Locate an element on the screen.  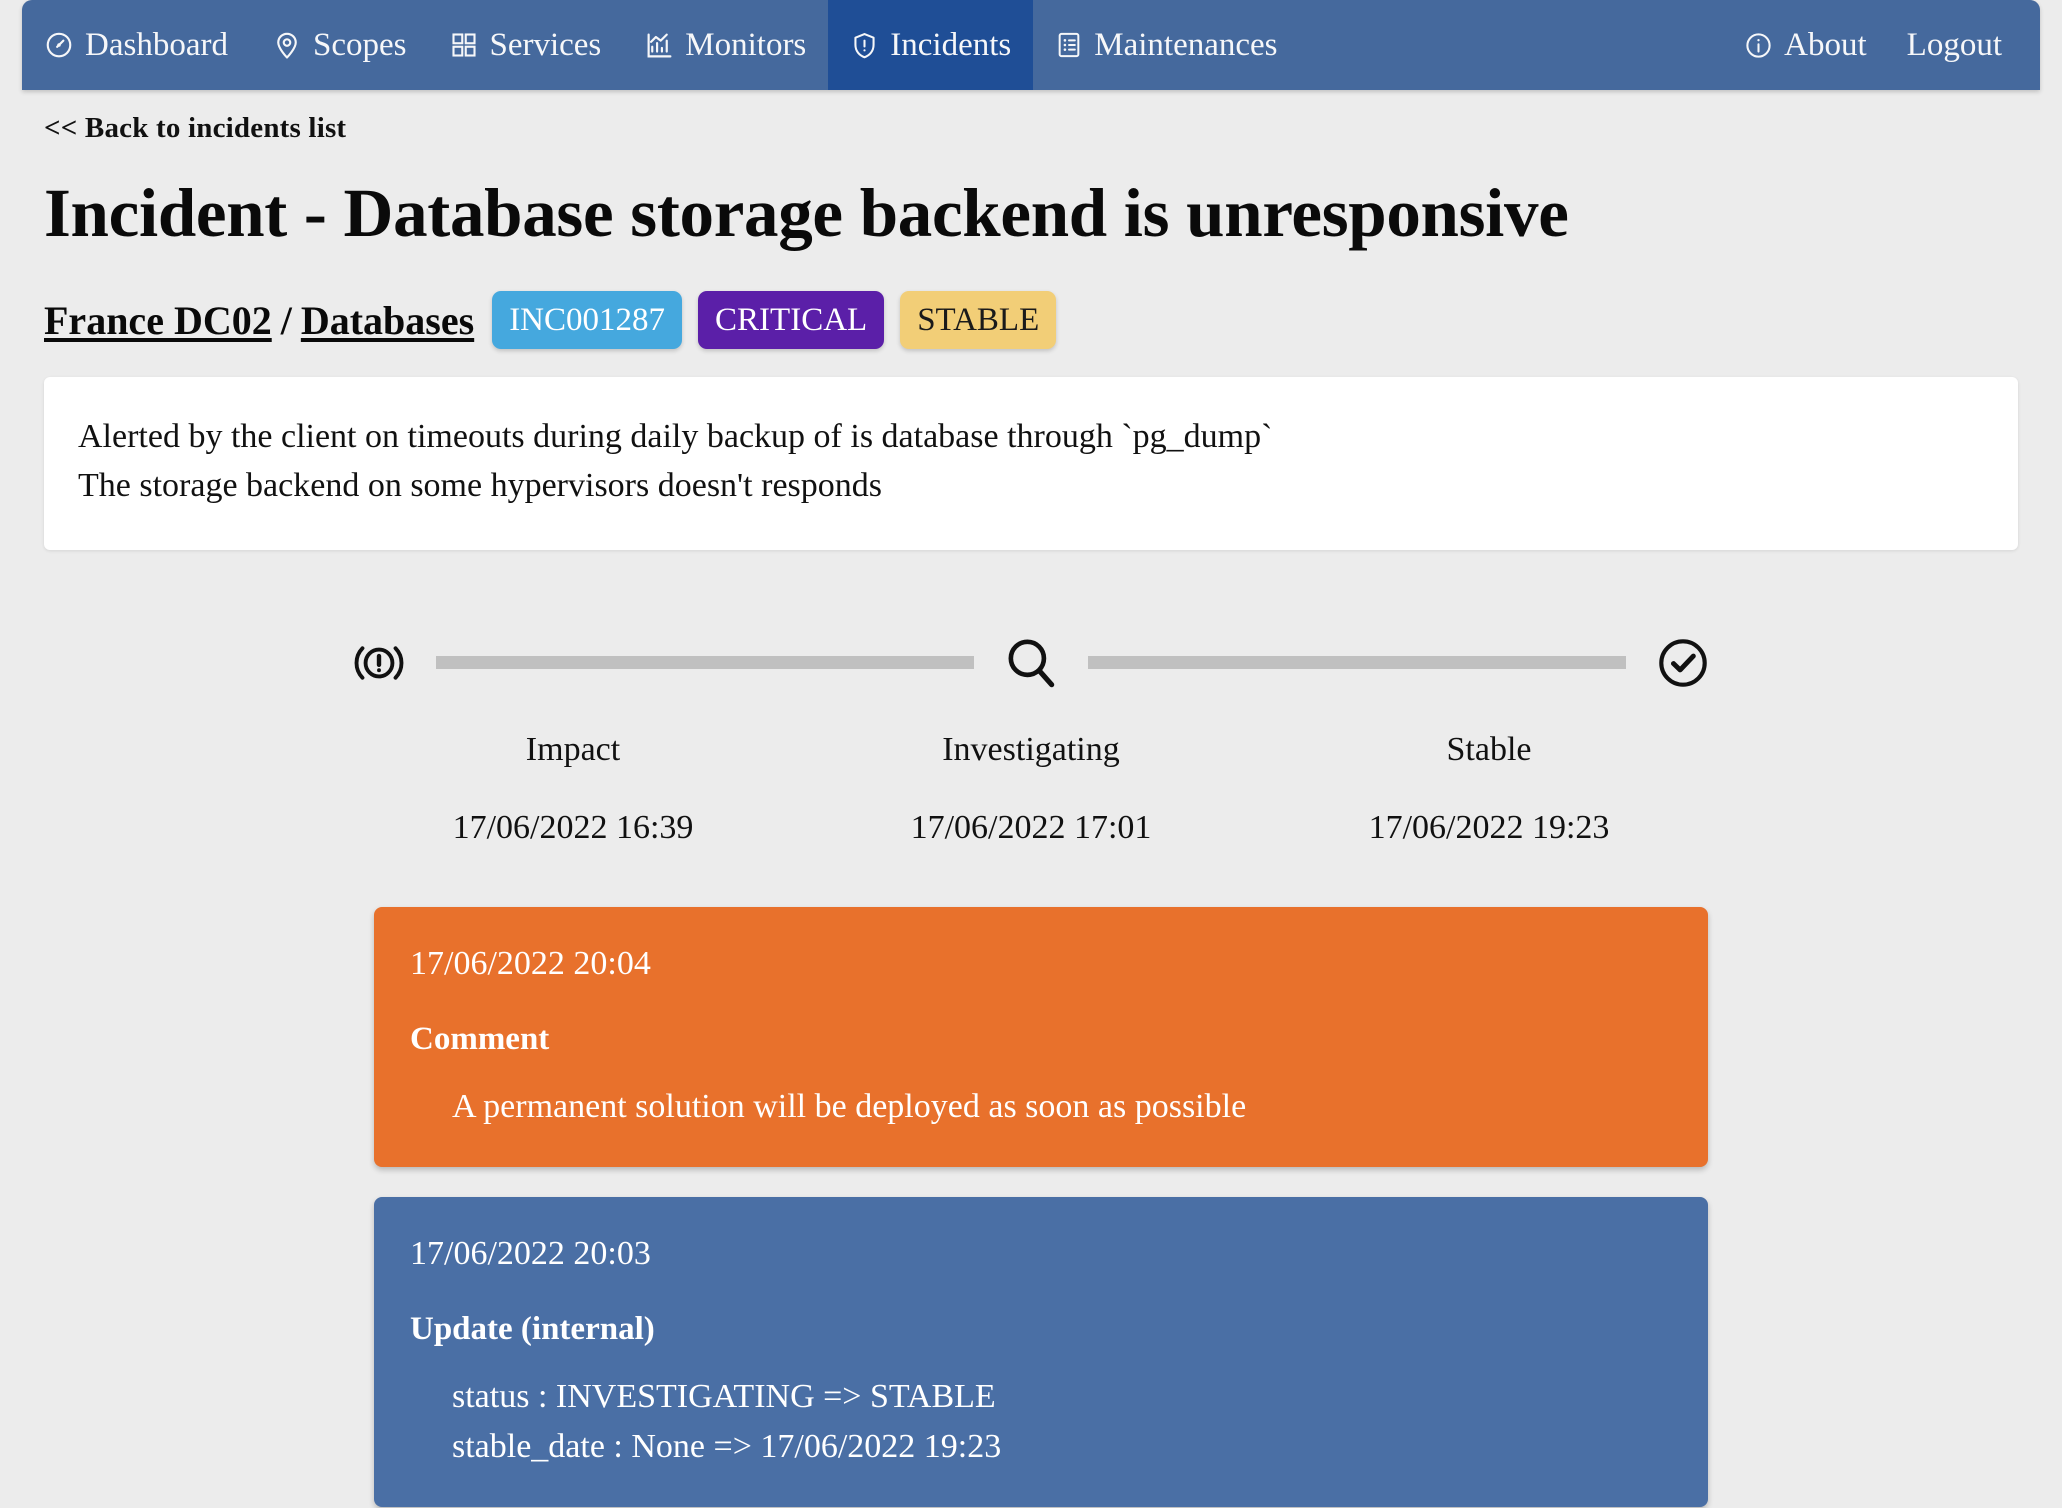
map-pin-icon is located at coordinates (287, 45).